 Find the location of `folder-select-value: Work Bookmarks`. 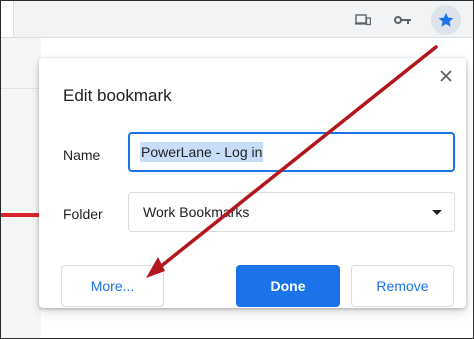

folder-select-value: Work Bookmarks is located at coordinates (196, 212).